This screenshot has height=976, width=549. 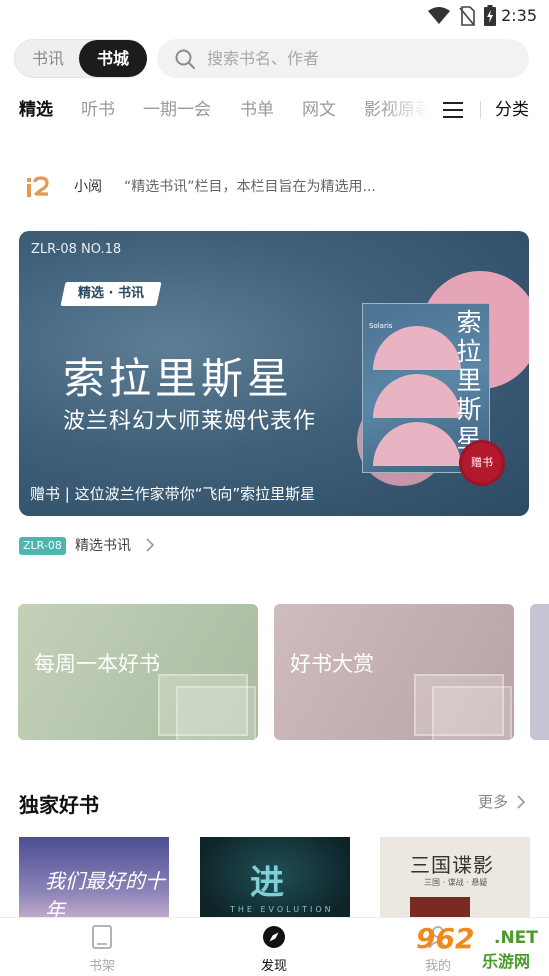 I want to click on book-cover-title: 进, so click(x=267, y=883).